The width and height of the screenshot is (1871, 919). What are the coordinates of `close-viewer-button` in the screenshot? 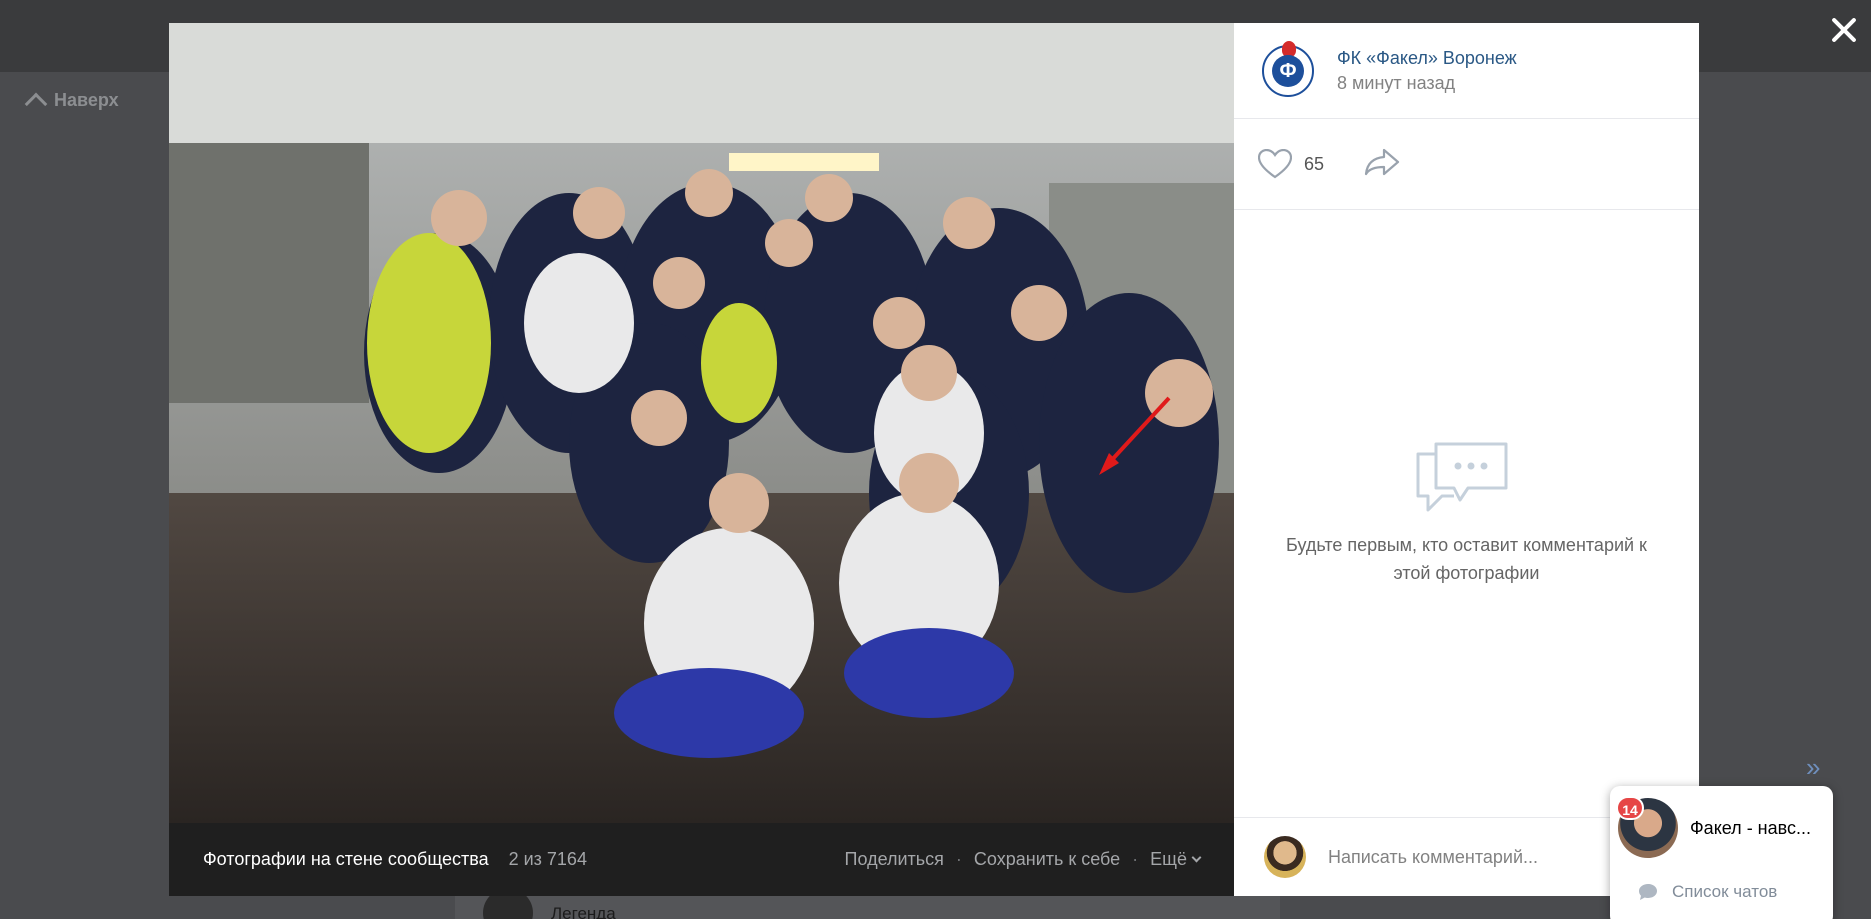 It's located at (1844, 30).